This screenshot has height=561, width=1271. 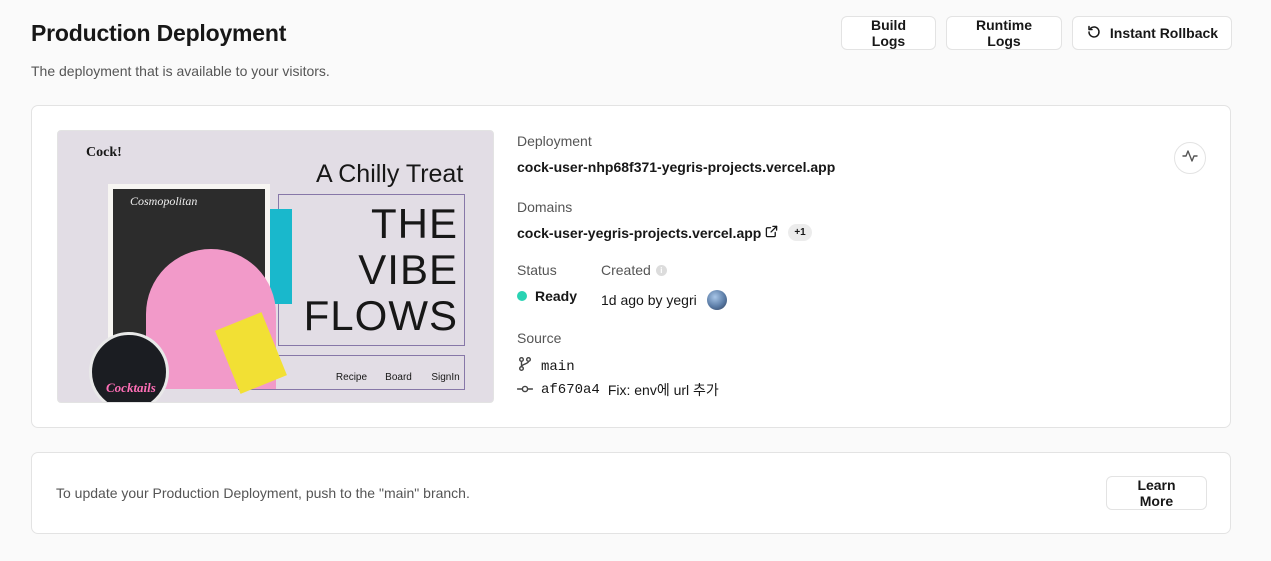 What do you see at coordinates (390, 174) in the screenshot?
I see `preview-headline: A Chilly Treat` at bounding box center [390, 174].